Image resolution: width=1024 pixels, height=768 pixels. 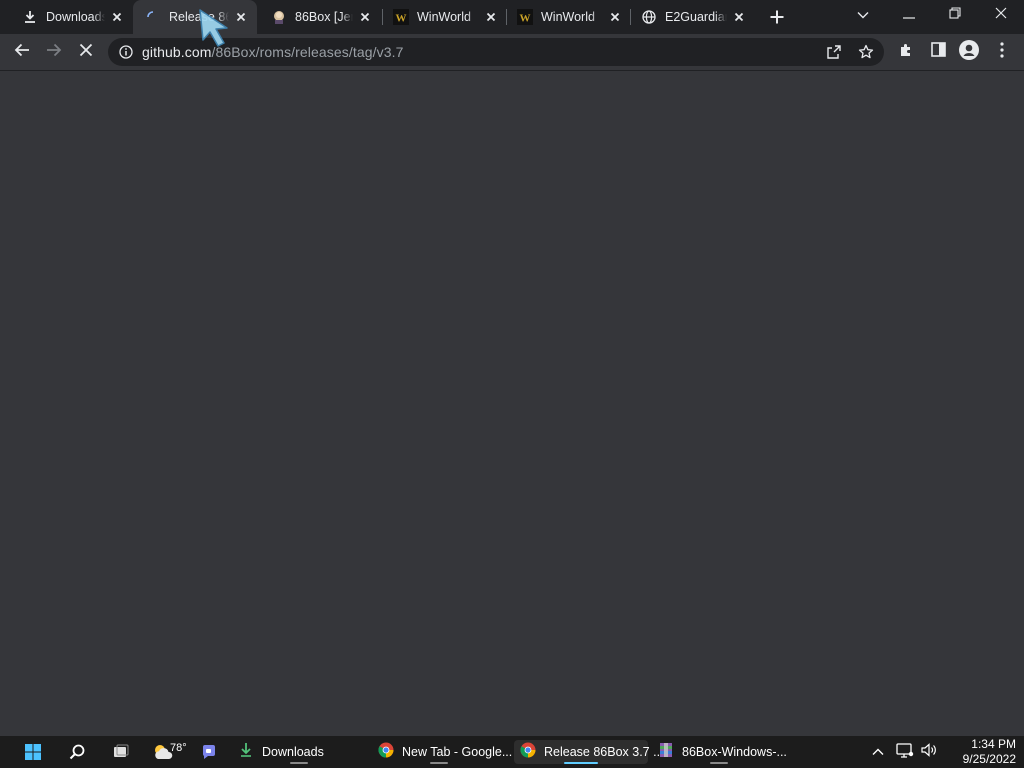 What do you see at coordinates (649, 17) in the screenshot?
I see `globe-icon` at bounding box center [649, 17].